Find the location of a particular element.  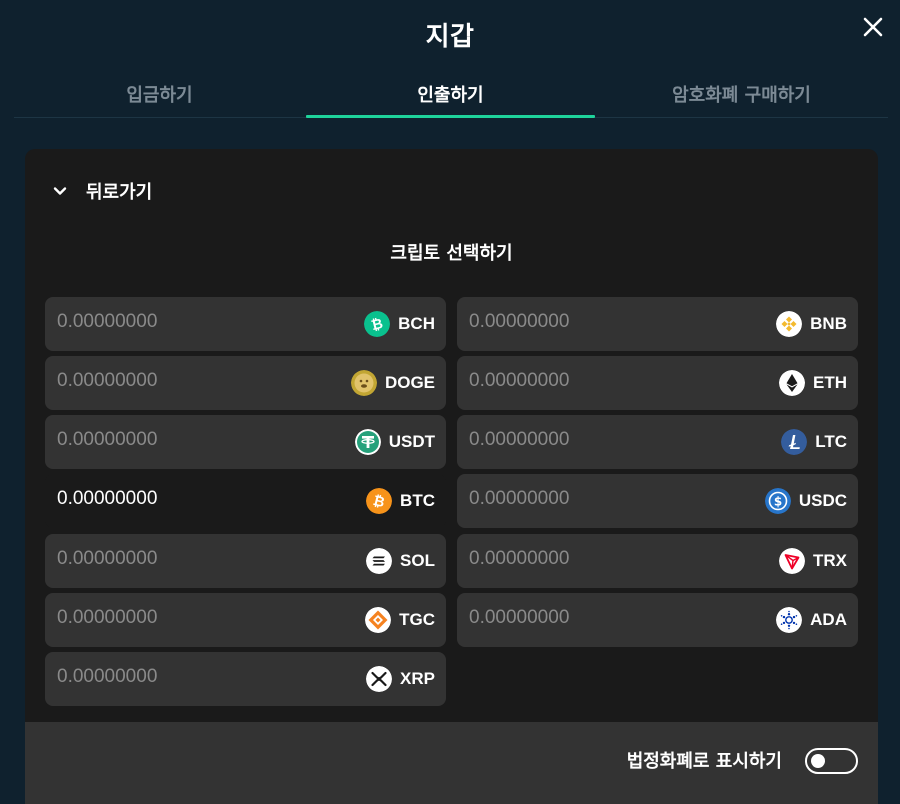

toggle-knob is located at coordinates (818, 761).